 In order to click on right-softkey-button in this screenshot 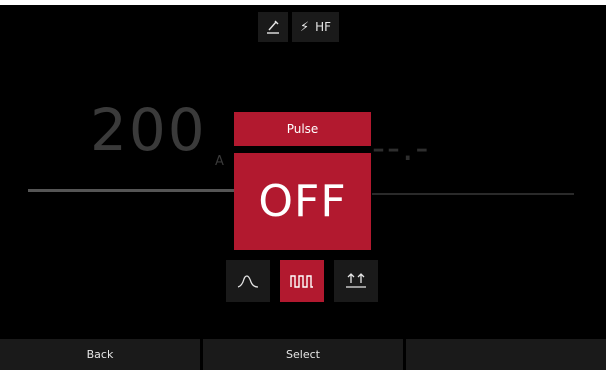, I will do `click(506, 354)`.